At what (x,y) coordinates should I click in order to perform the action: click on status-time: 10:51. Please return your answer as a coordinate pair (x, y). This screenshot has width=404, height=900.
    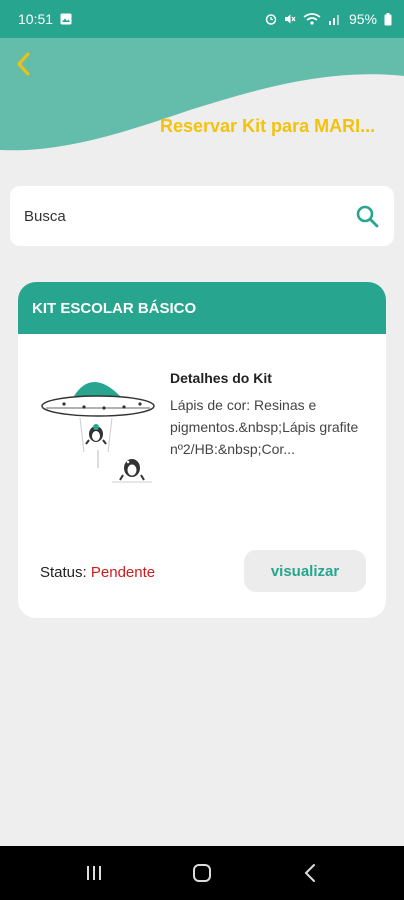
    Looking at the image, I should click on (36, 19).